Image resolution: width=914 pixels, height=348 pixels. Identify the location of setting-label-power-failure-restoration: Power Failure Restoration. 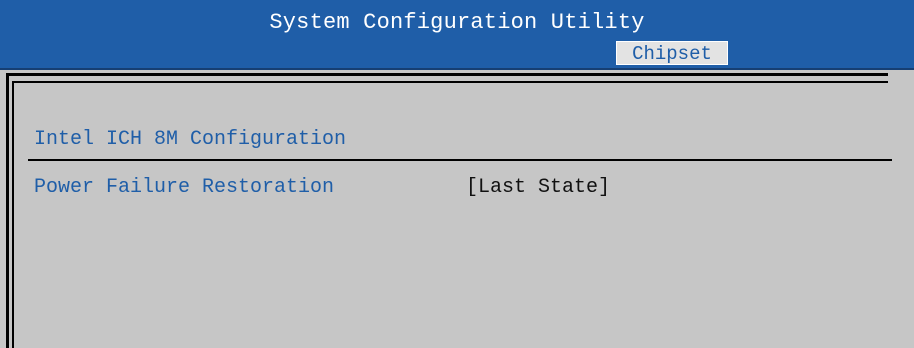
(184, 187).